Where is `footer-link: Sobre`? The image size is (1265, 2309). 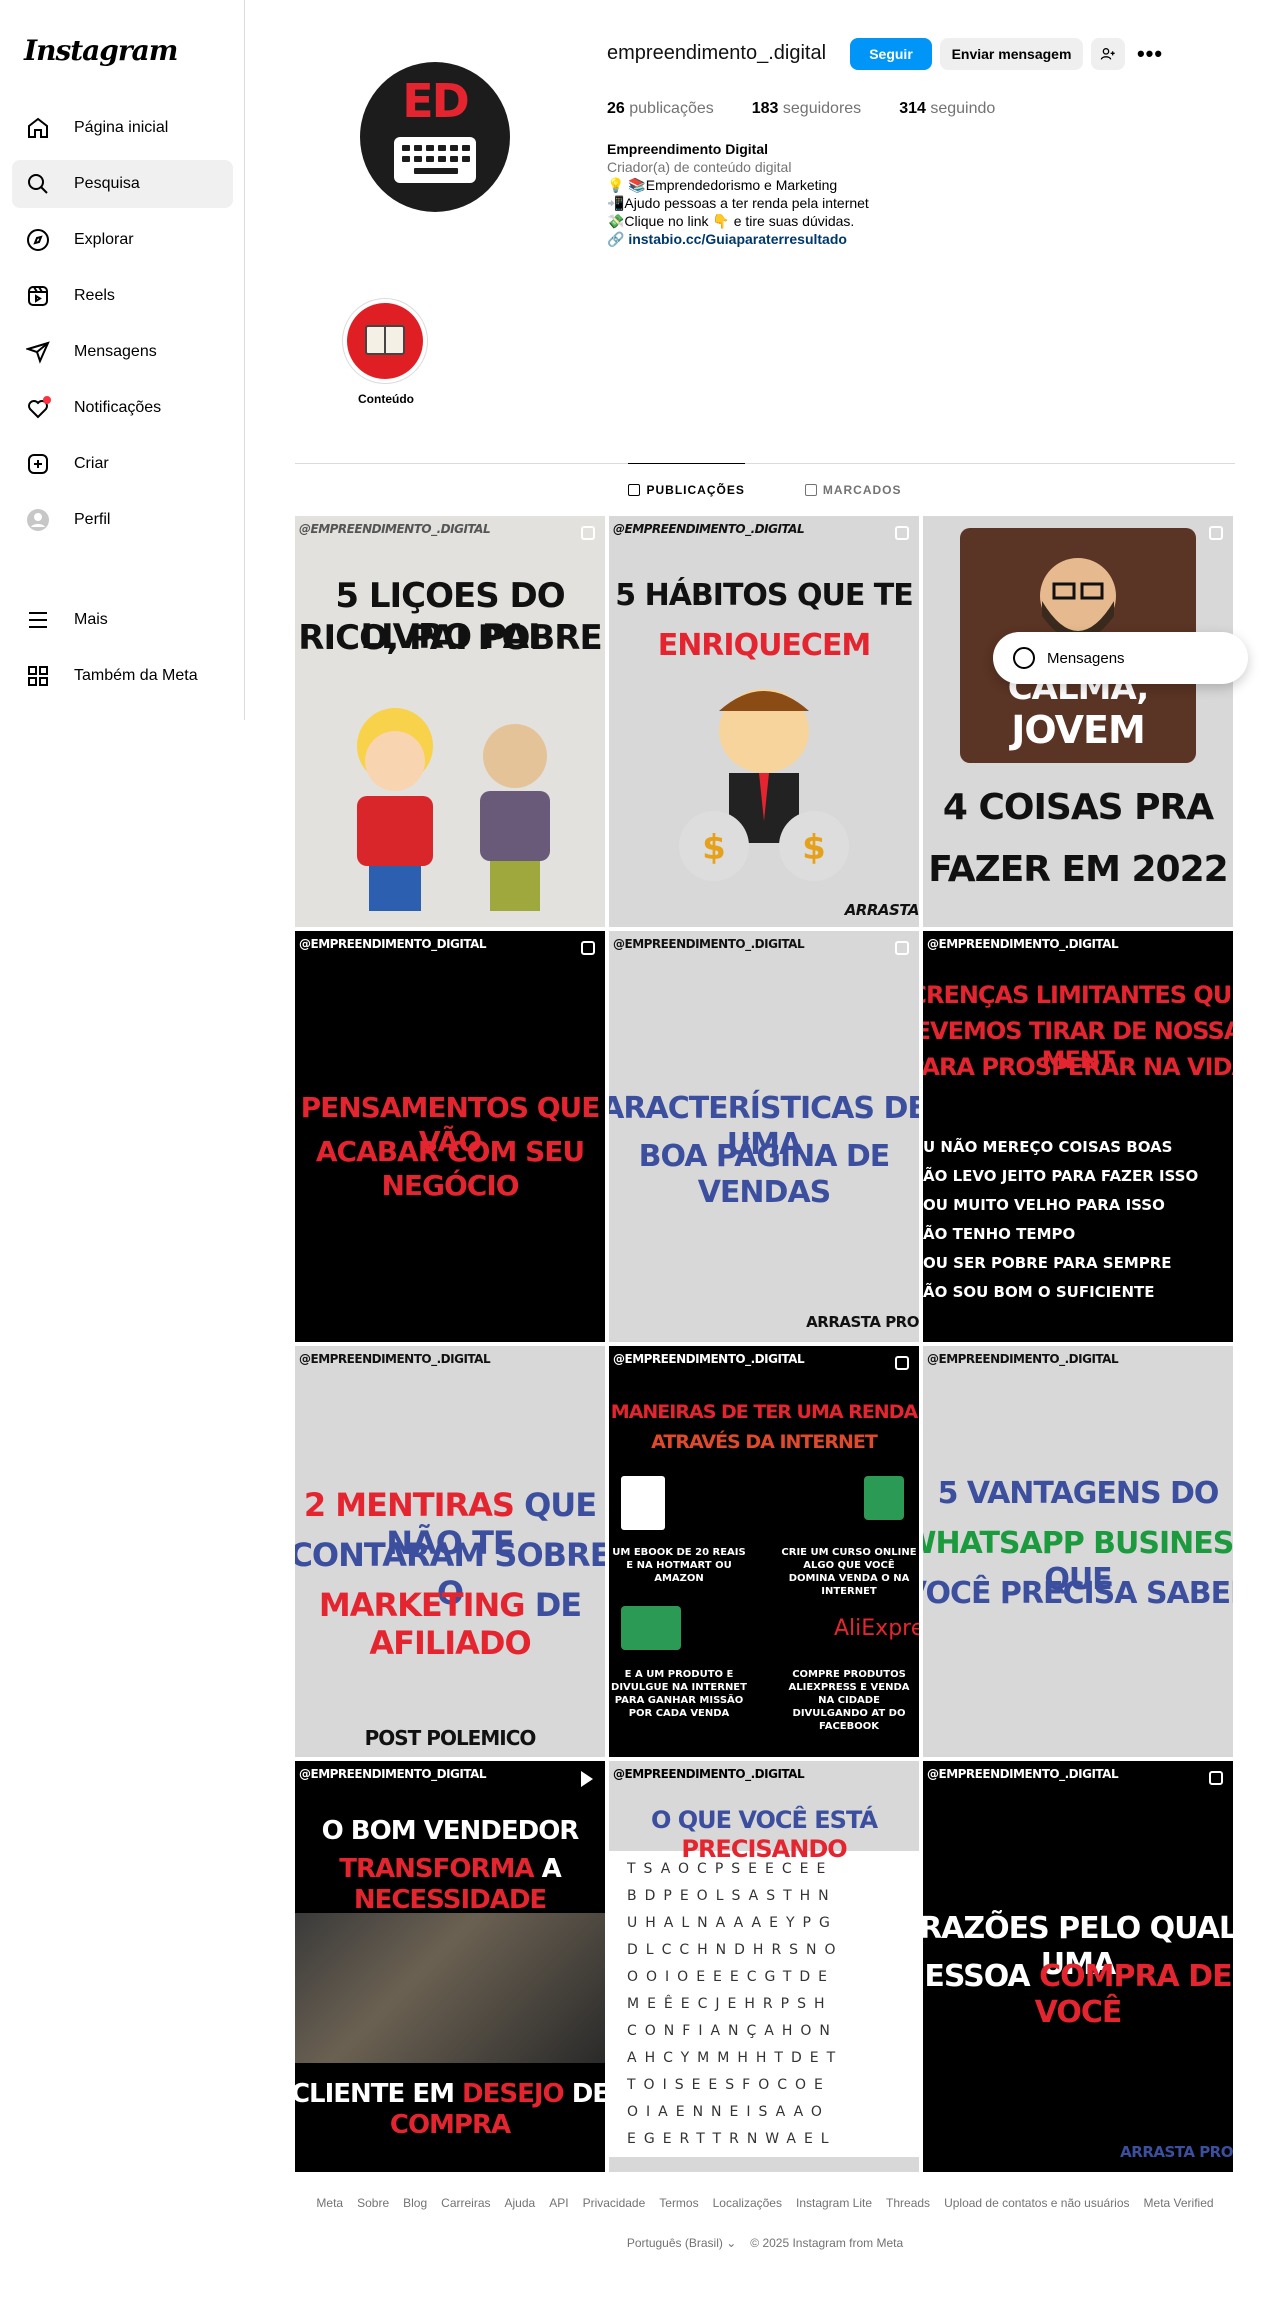 footer-link: Sobre is located at coordinates (373, 2203).